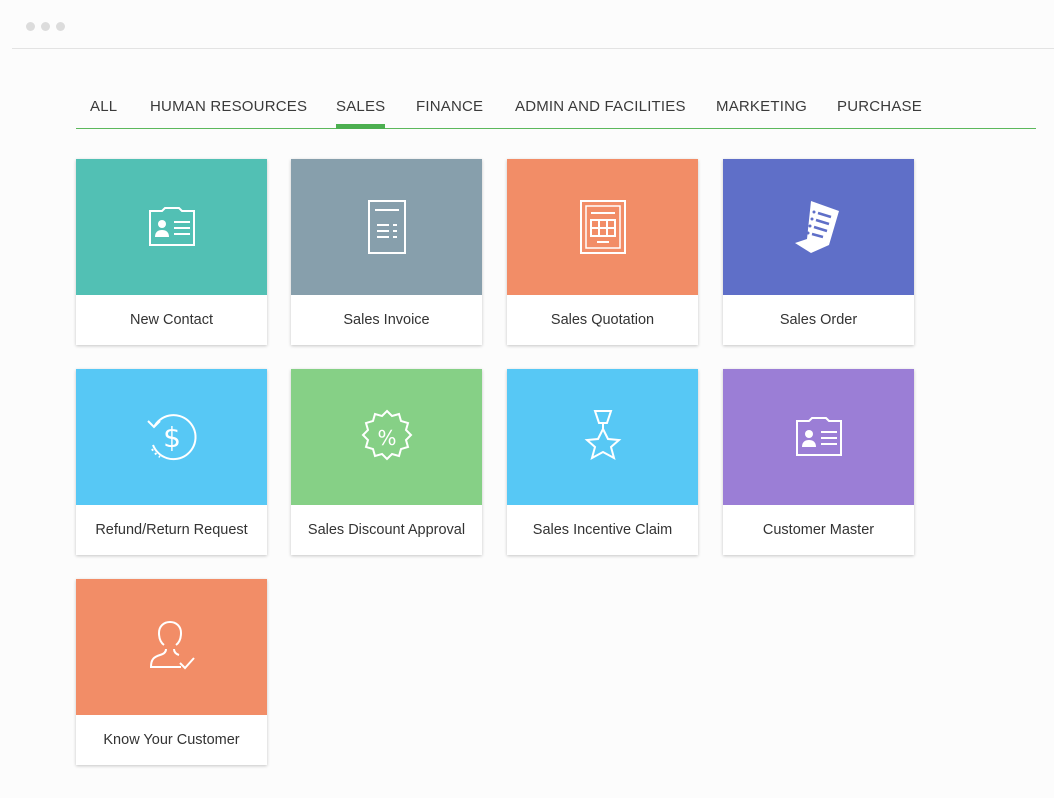  I want to click on app-card-refund-return-request: $ Refund/Return Request, so click(171, 462).